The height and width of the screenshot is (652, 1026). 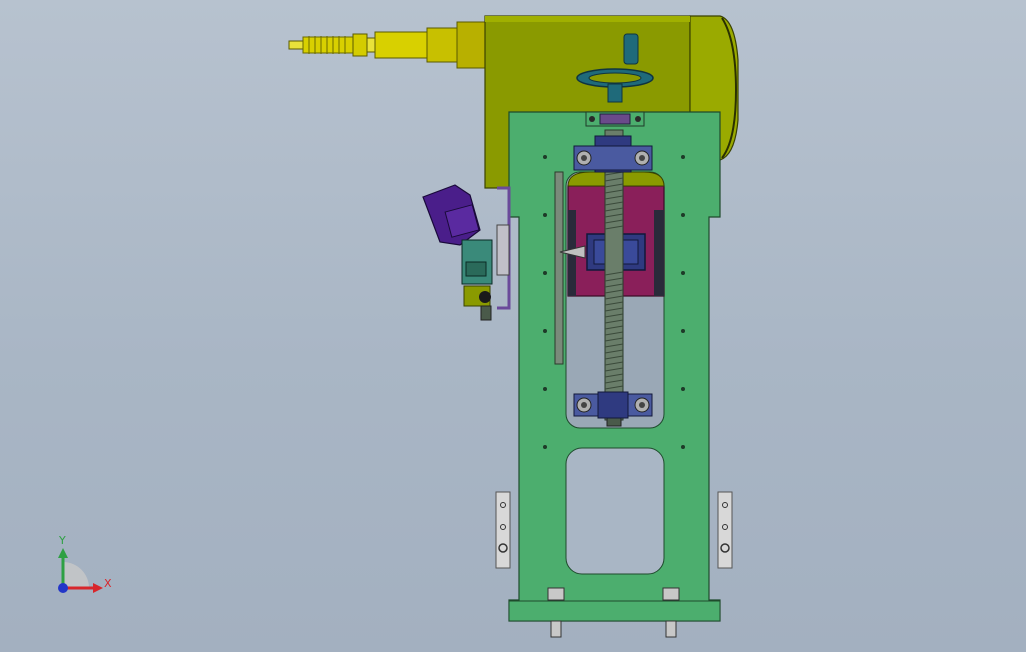 What do you see at coordinates (614, 278) in the screenshot?
I see `lead-screw` at bounding box center [614, 278].